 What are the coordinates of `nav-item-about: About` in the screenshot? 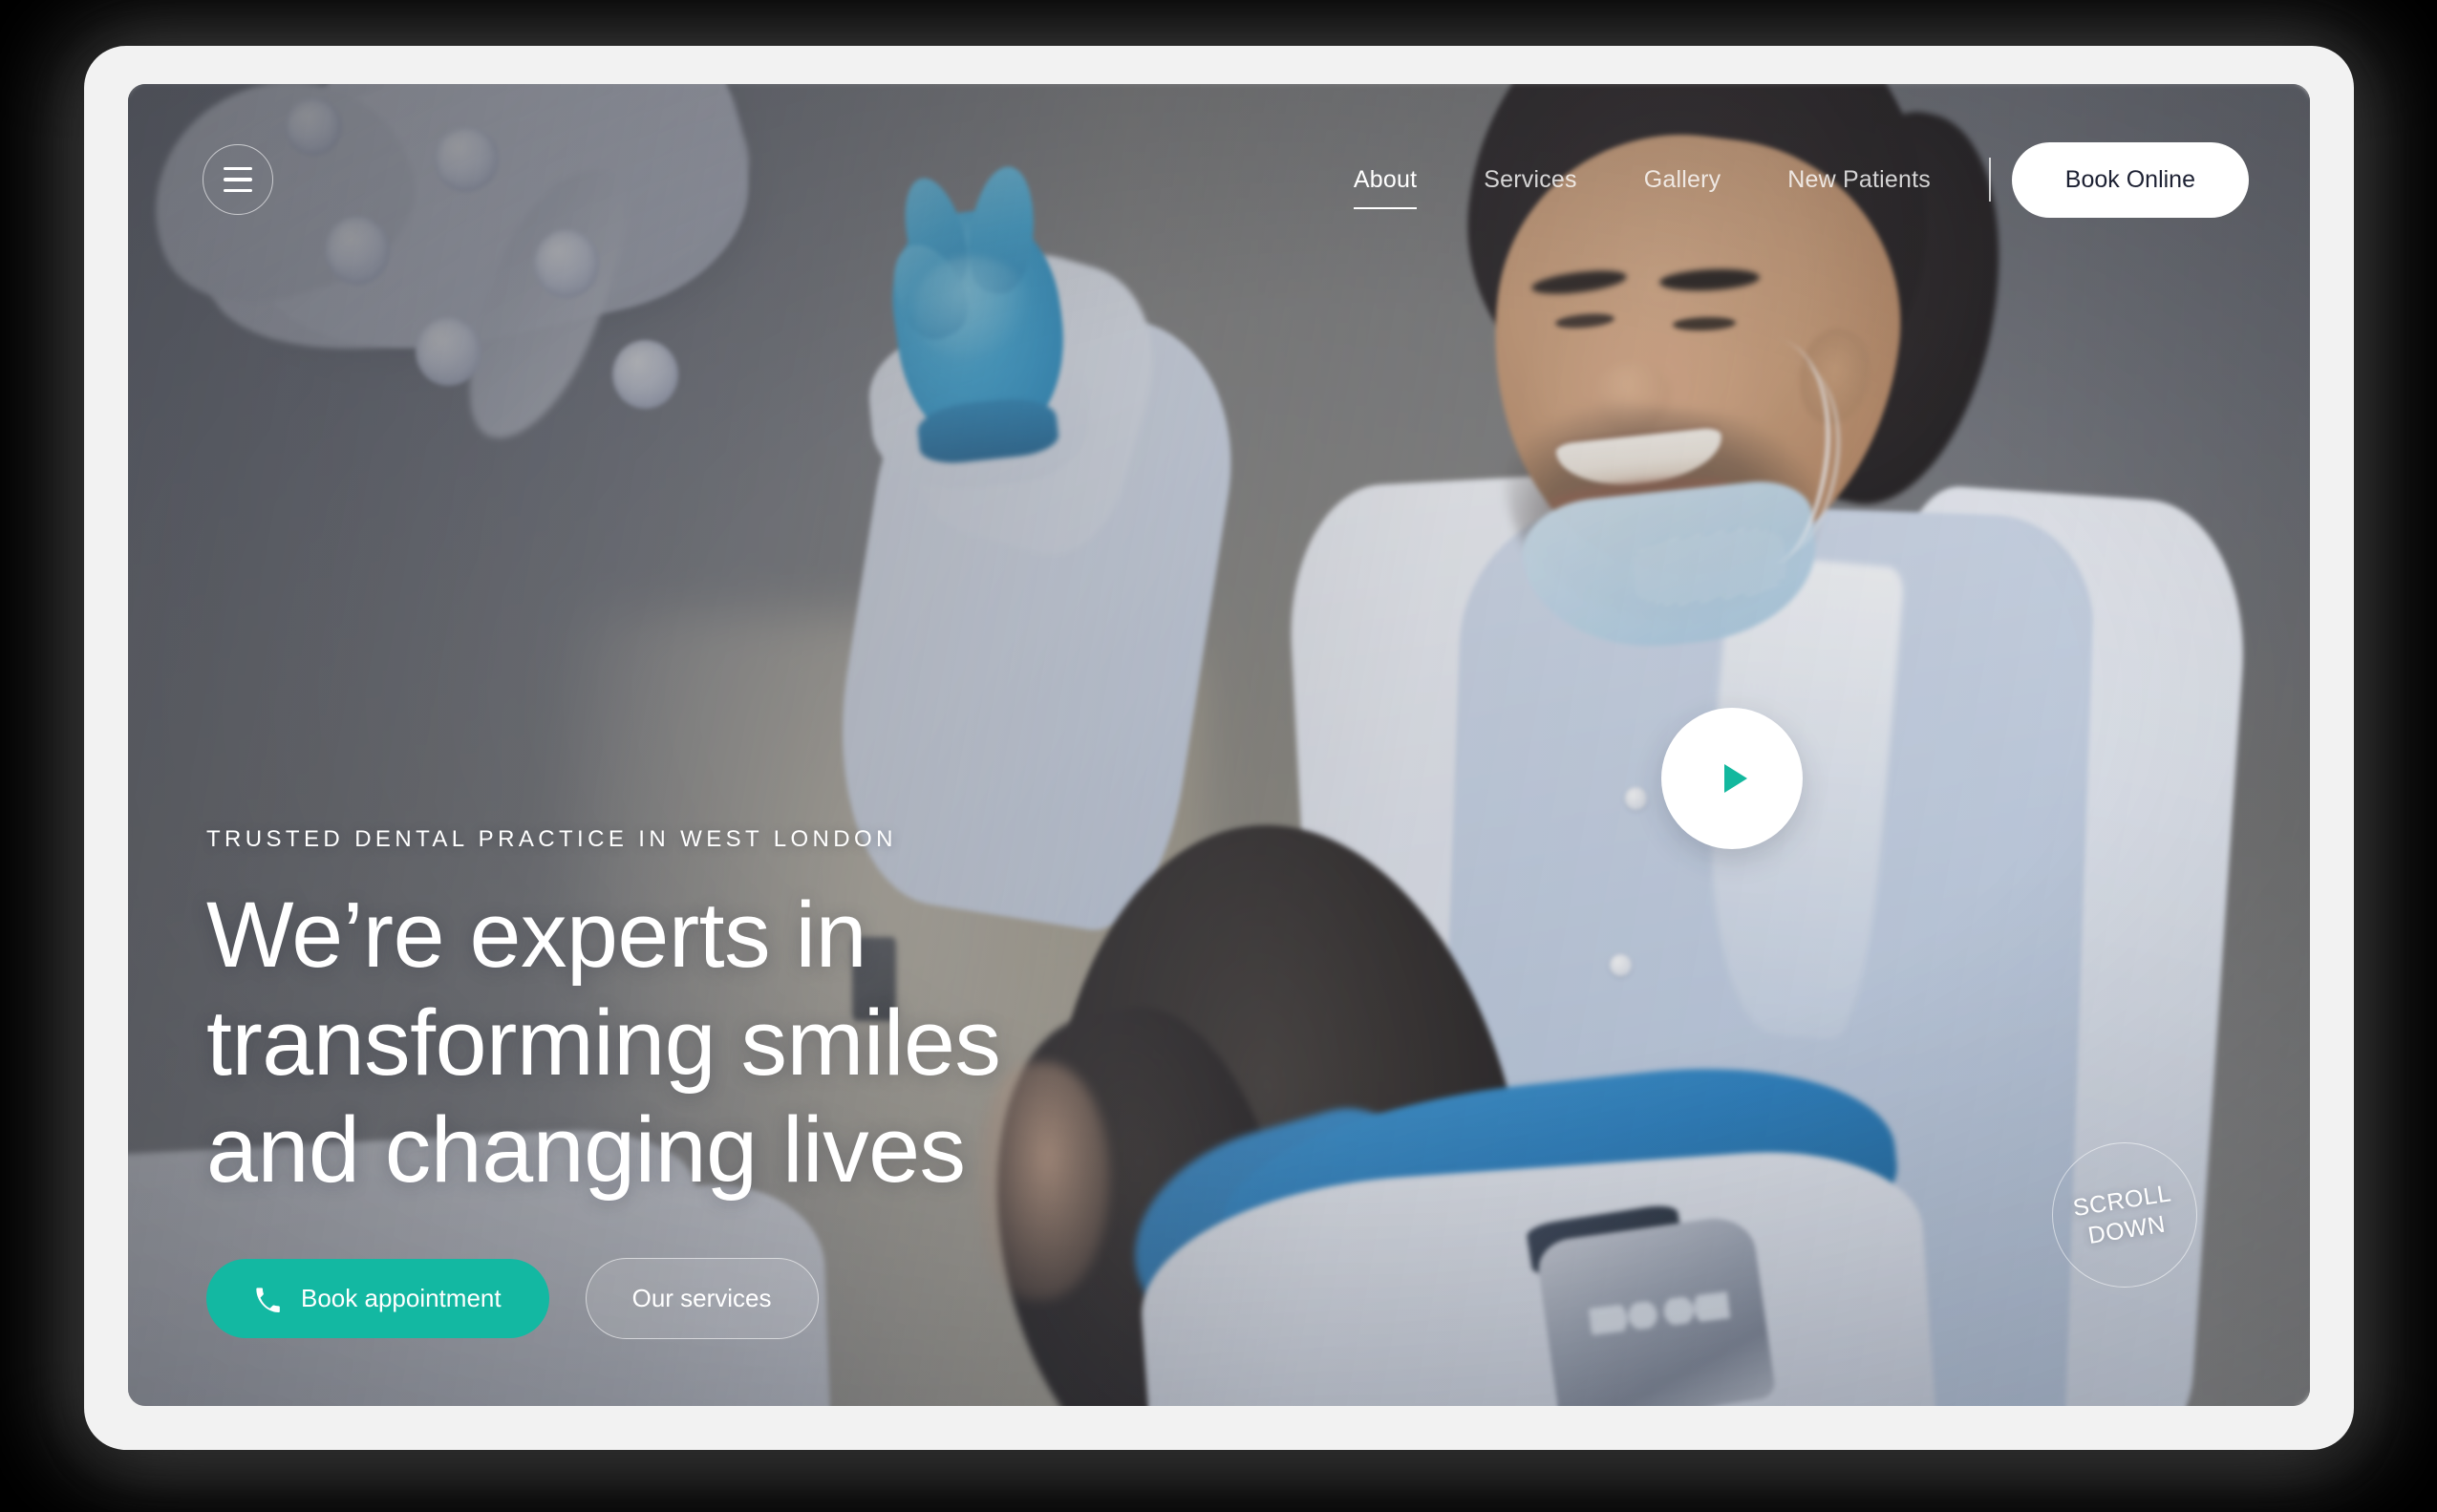 It's located at (1385, 187).